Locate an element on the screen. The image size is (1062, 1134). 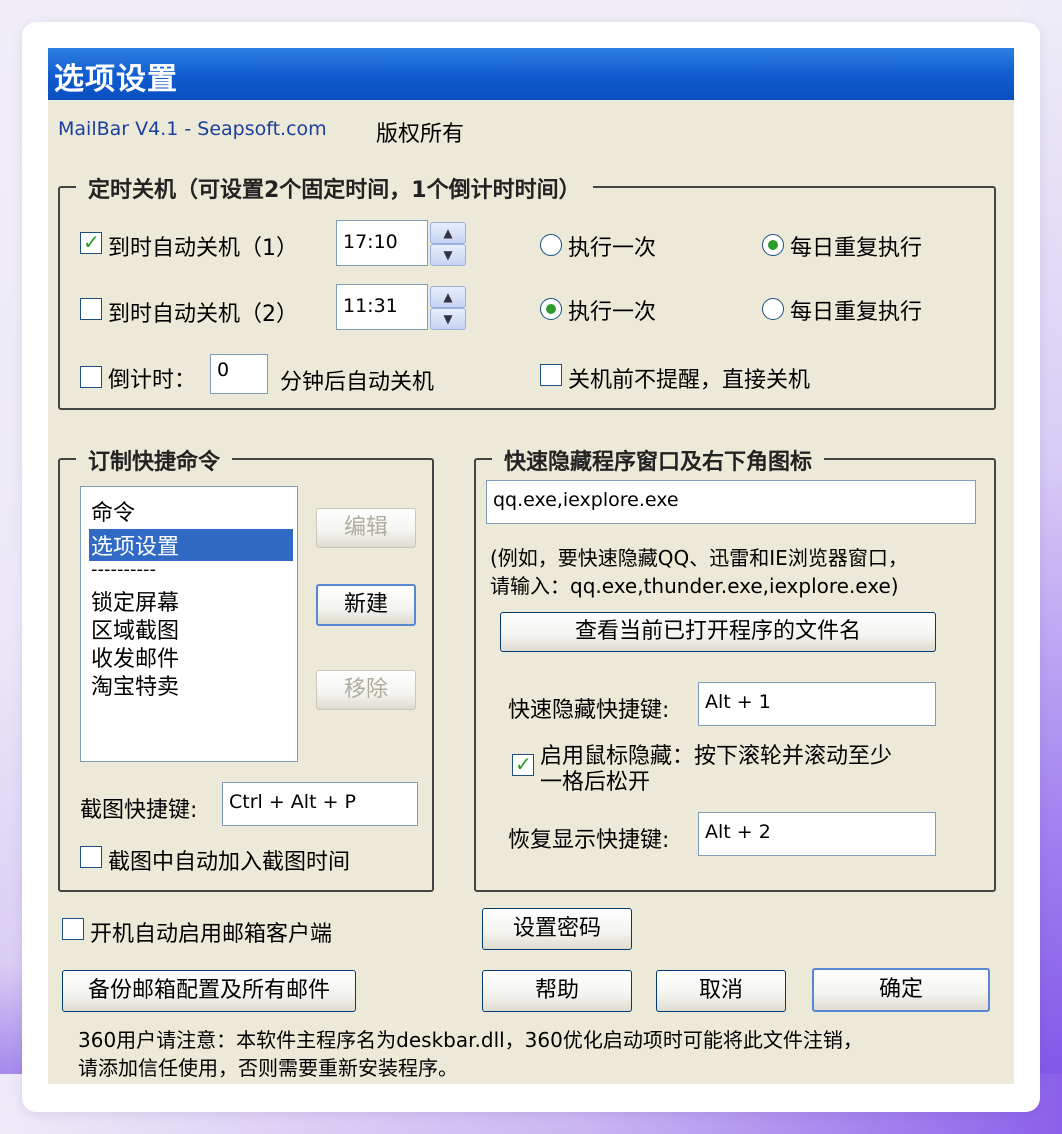
no-prompt-checkbox is located at coordinates (551, 375).